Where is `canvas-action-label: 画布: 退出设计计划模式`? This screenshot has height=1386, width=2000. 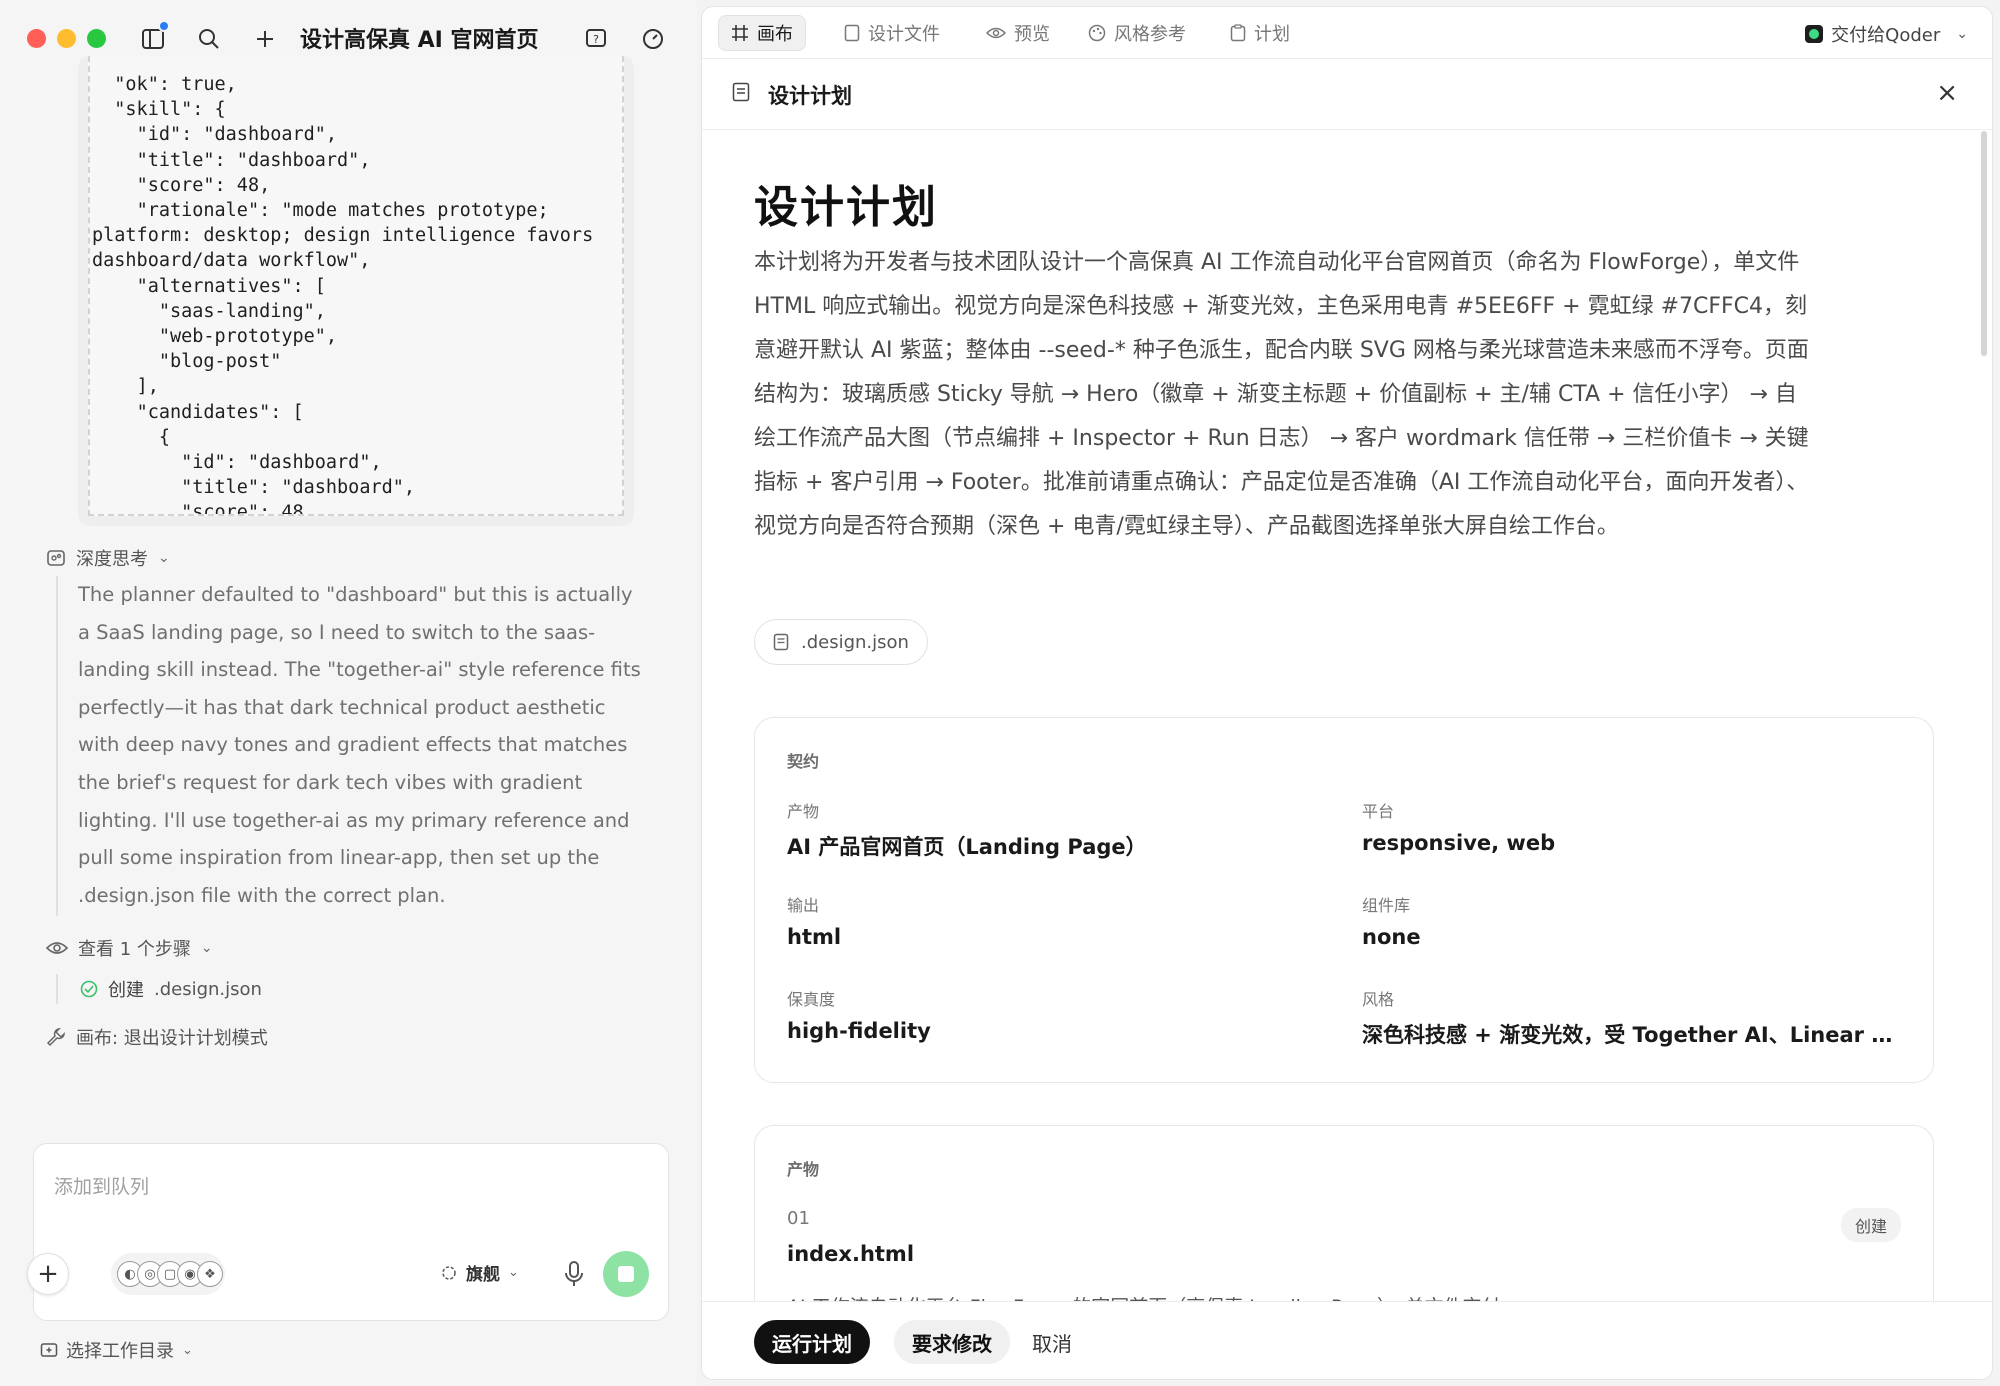 canvas-action-label: 画布: 退出设计计划模式 is located at coordinates (172, 1038).